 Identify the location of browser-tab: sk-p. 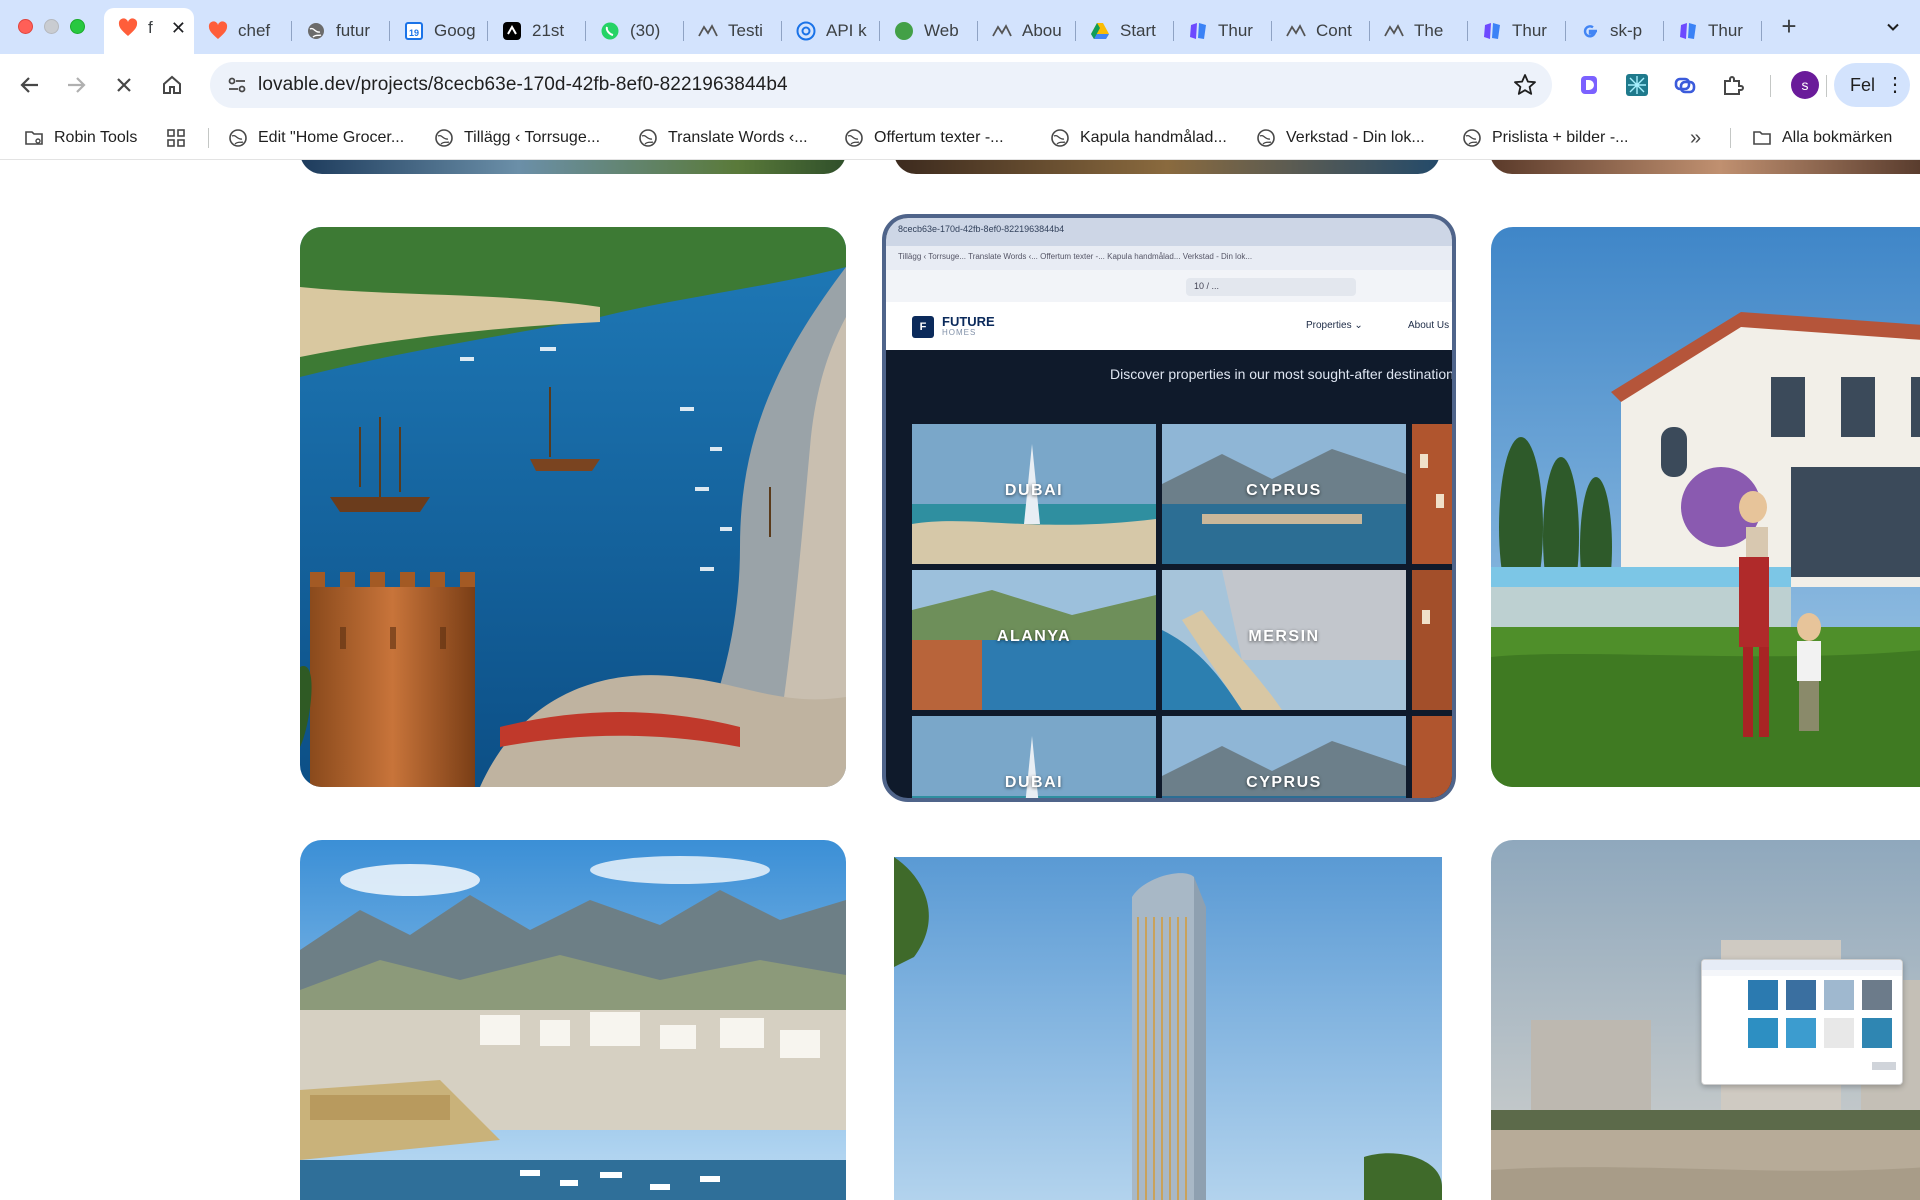
(1615, 31).